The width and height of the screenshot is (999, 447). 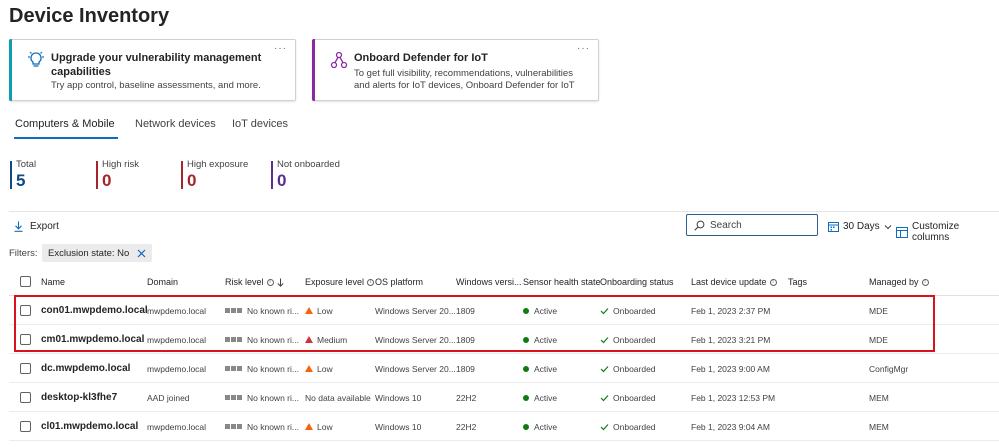 I want to click on managed-by-cell: MEM, so click(x=879, y=426).